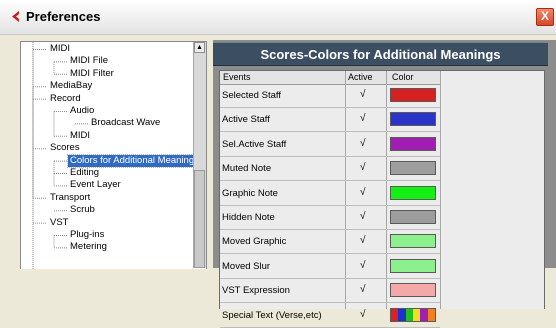  I want to click on panel-header: Scores-Colors for Additional Meanings, so click(380, 54).